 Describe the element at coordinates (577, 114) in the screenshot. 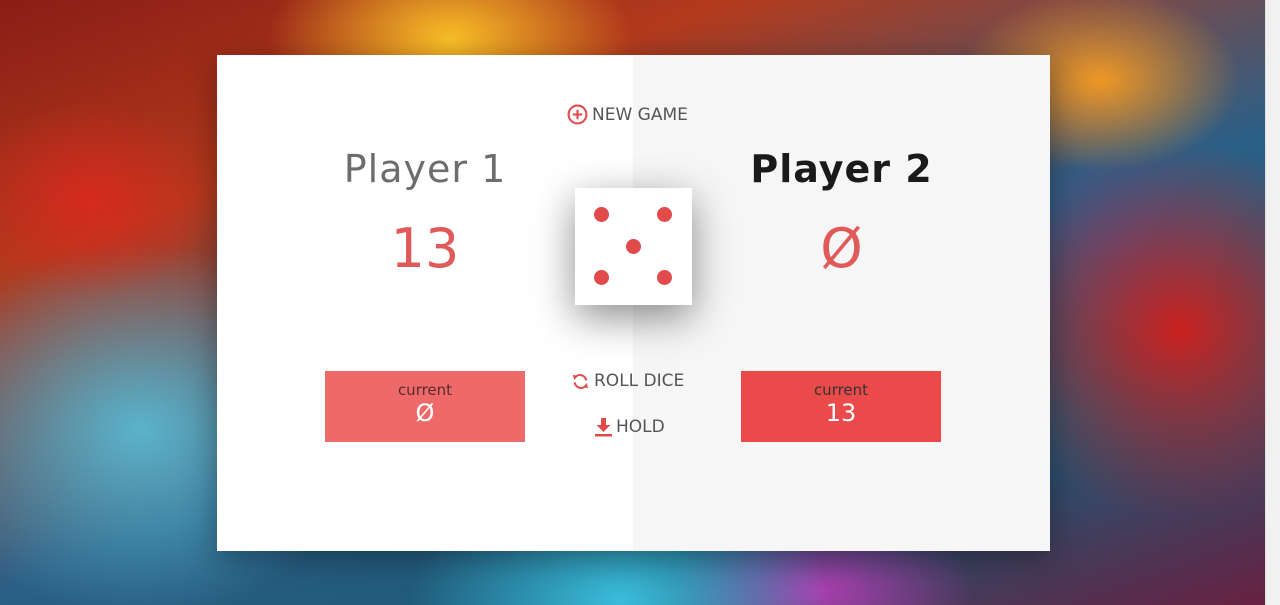

I see `plus-circle-icon` at that location.